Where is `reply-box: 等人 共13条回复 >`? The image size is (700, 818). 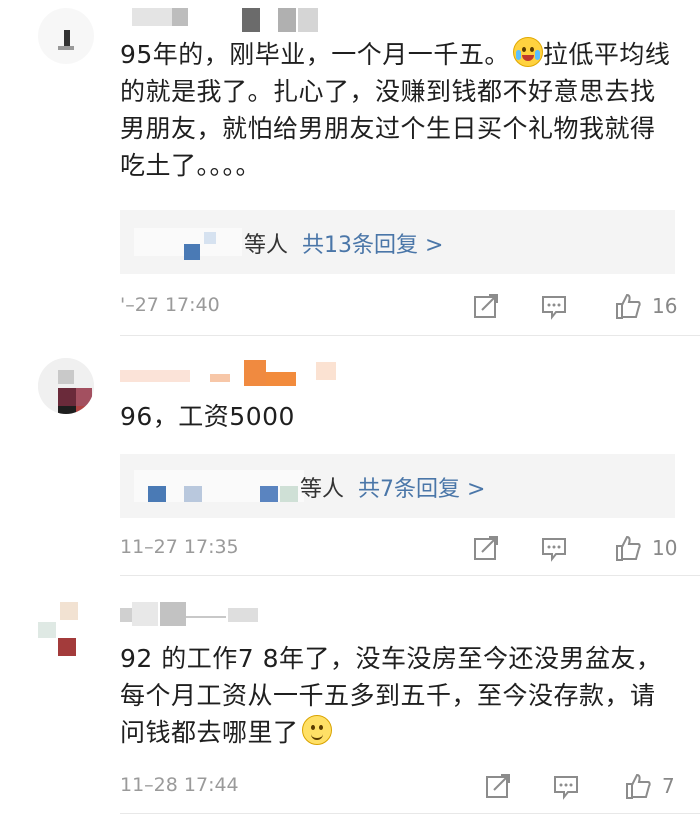
reply-box: 等人 共13条回复 > is located at coordinates (397, 242).